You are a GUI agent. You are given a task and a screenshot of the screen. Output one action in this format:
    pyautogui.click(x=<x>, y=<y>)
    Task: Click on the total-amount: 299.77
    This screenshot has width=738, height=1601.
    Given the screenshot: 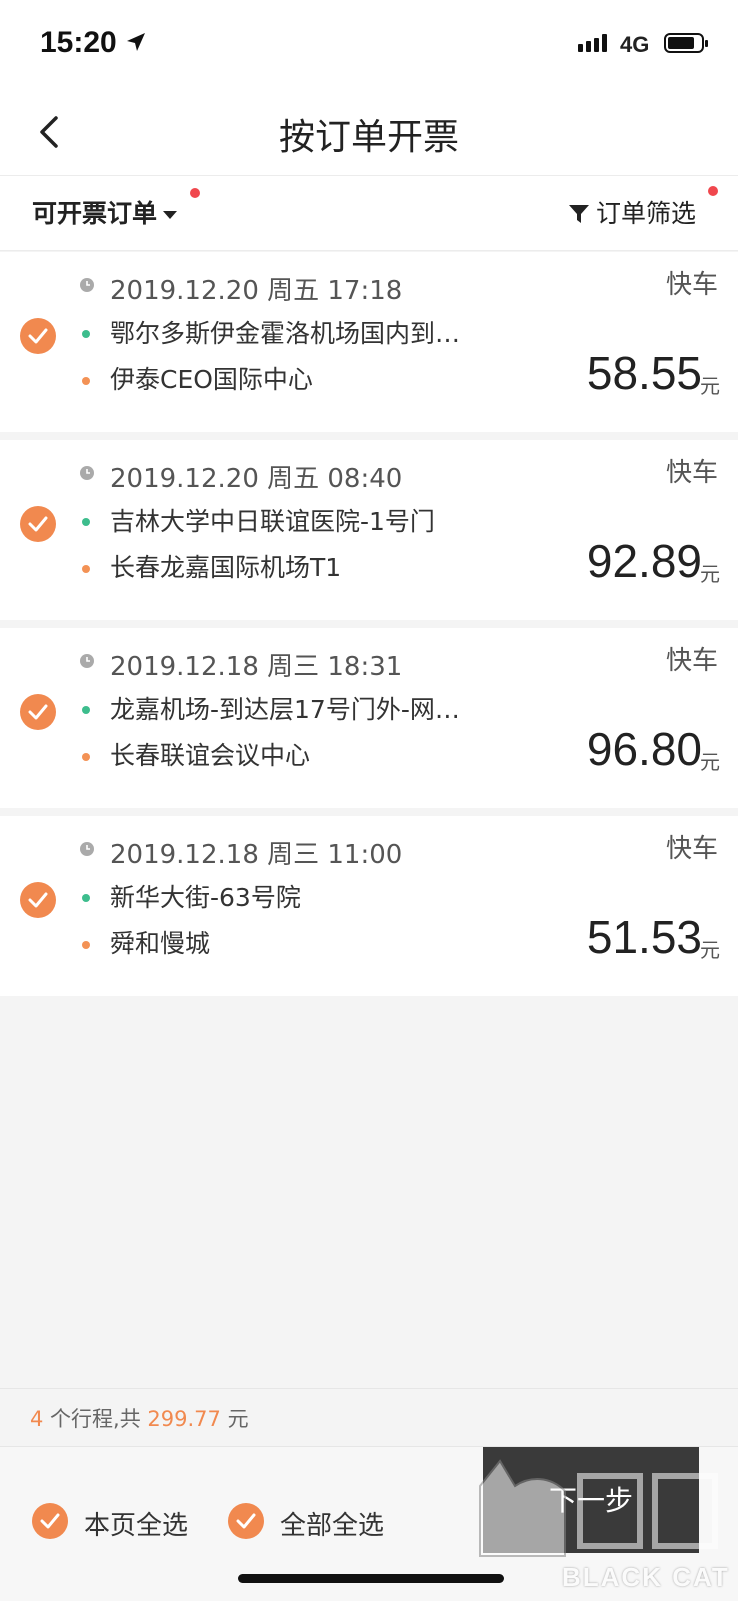 What is the action you would take?
    pyautogui.click(x=184, y=1419)
    